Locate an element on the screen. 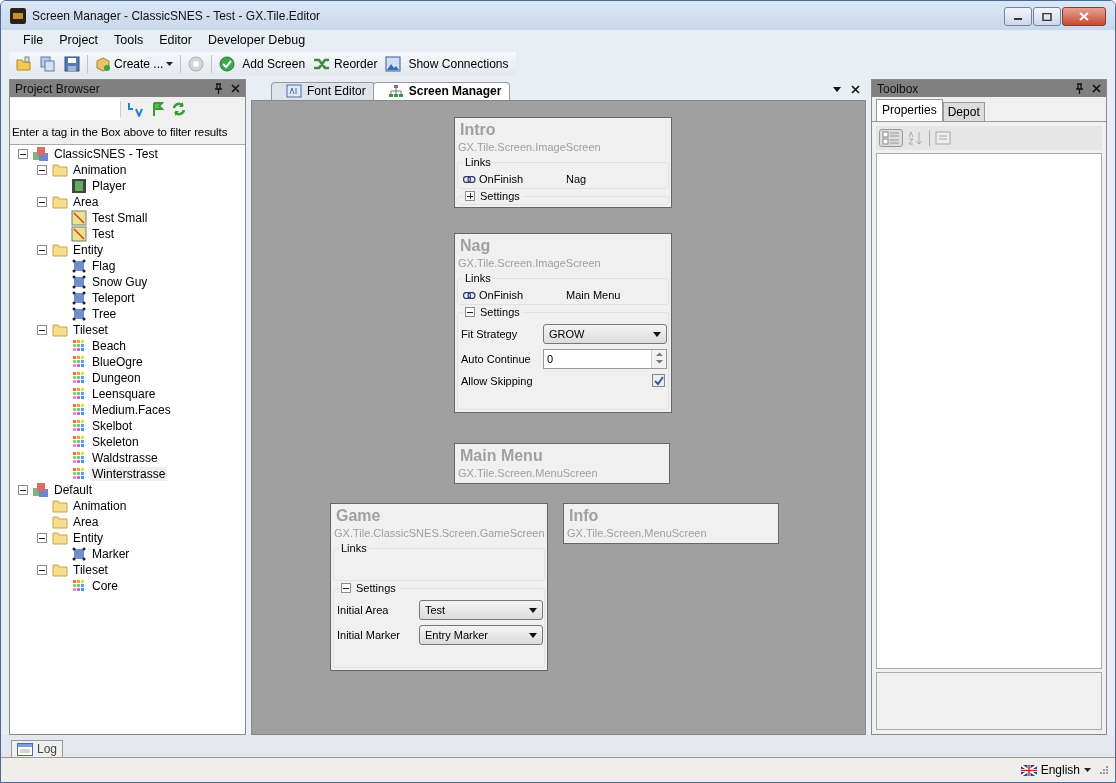  screen-name: Main Menu is located at coordinates (501, 455).